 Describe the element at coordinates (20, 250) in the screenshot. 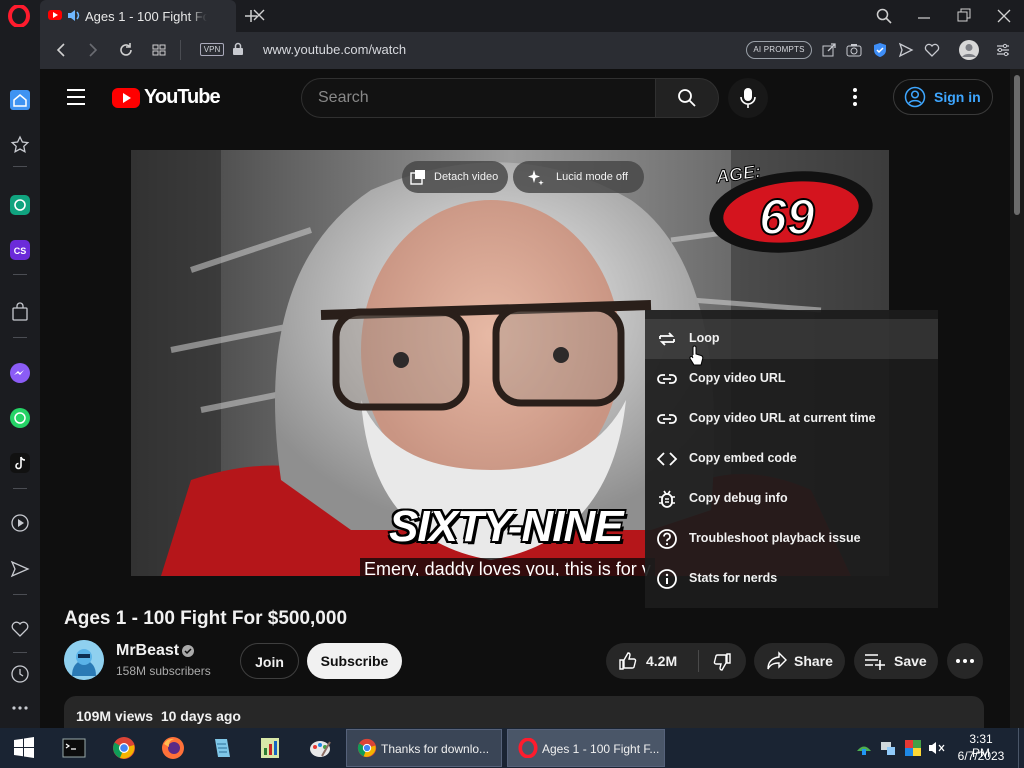

I see `sidebar-chatsonic-icon: CS` at that location.